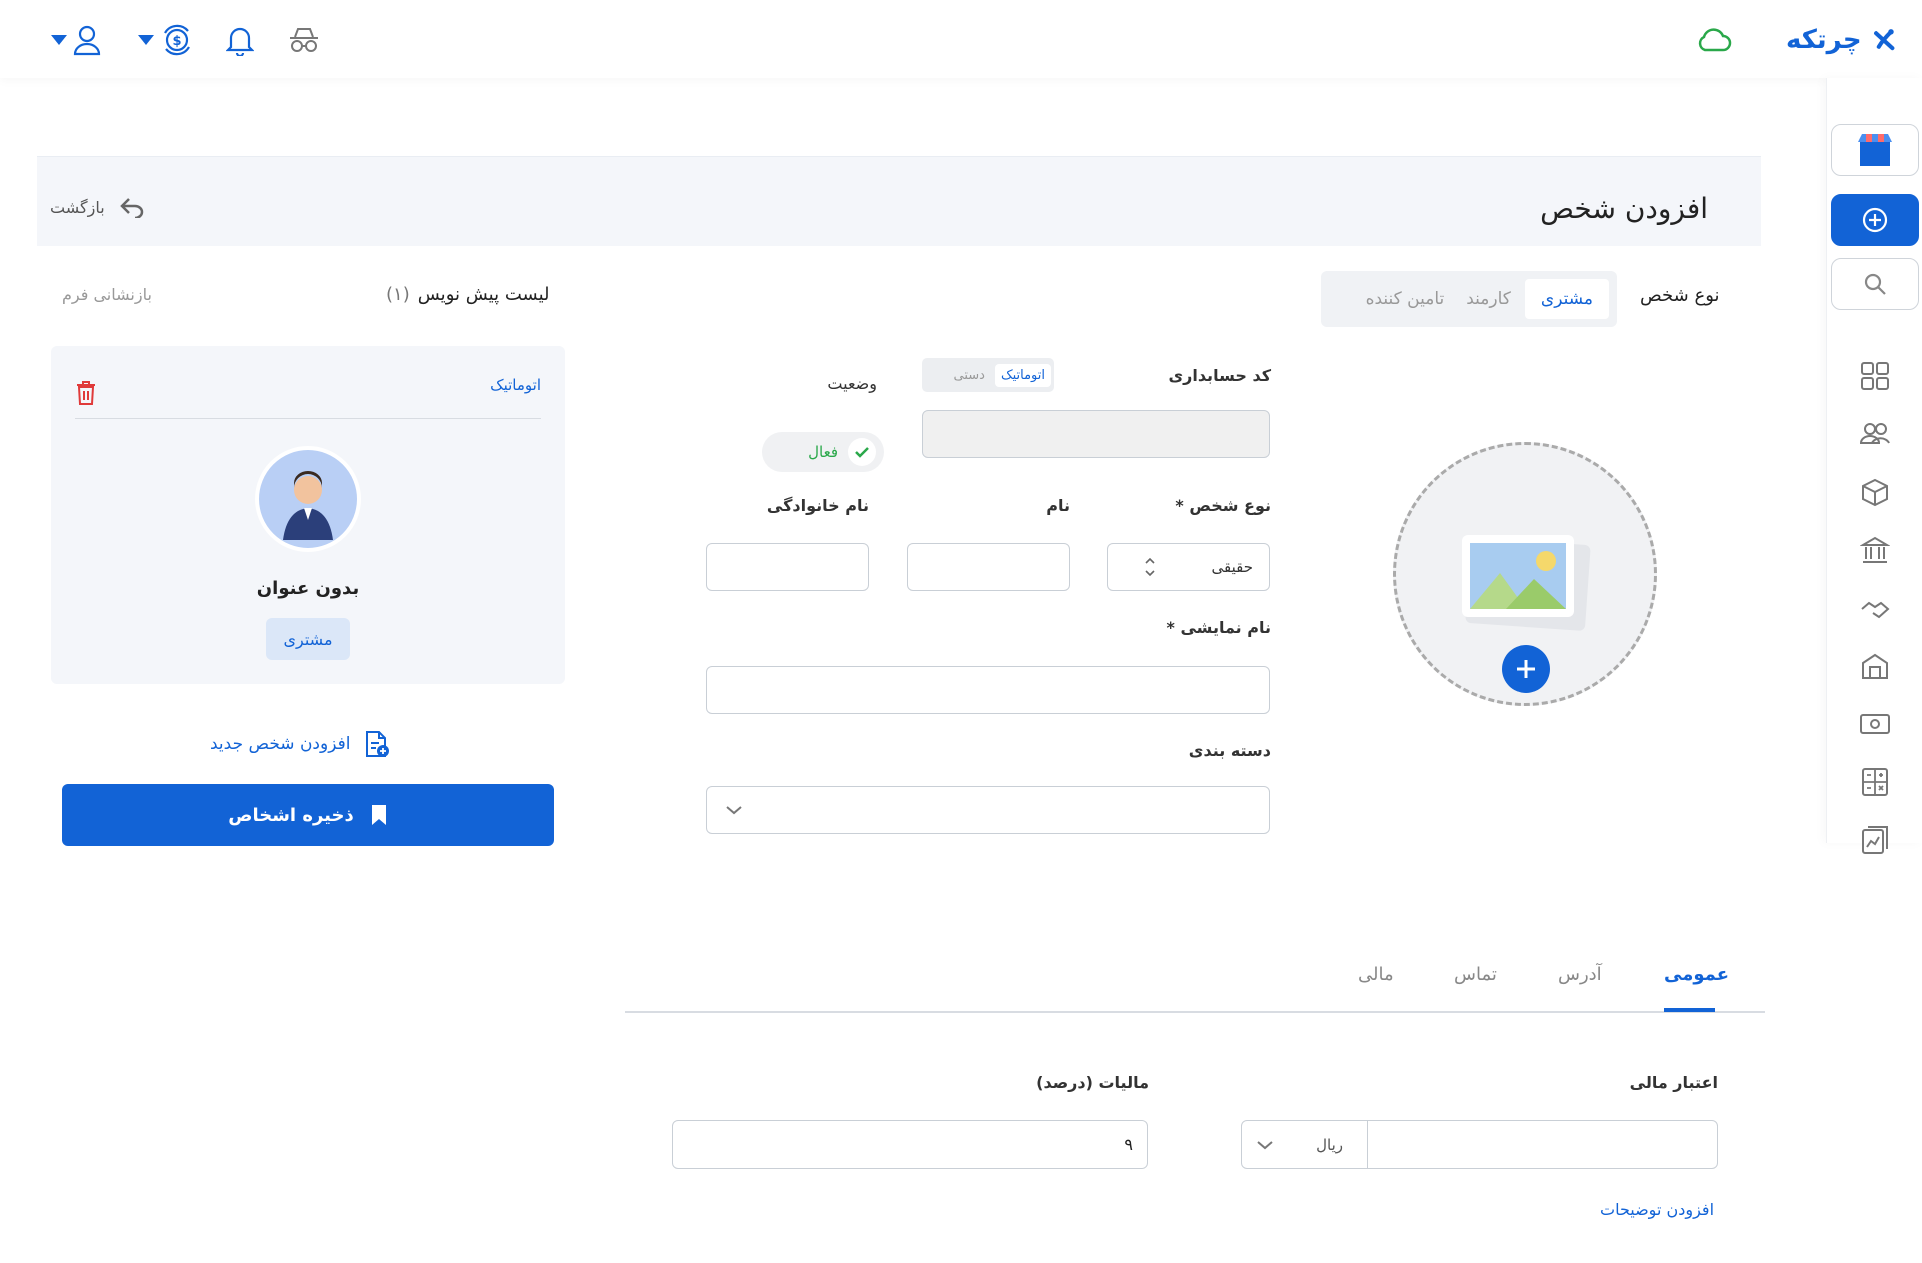 The image size is (1922, 1263). What do you see at coordinates (899, 201) in the screenshot?
I see `page-header` at bounding box center [899, 201].